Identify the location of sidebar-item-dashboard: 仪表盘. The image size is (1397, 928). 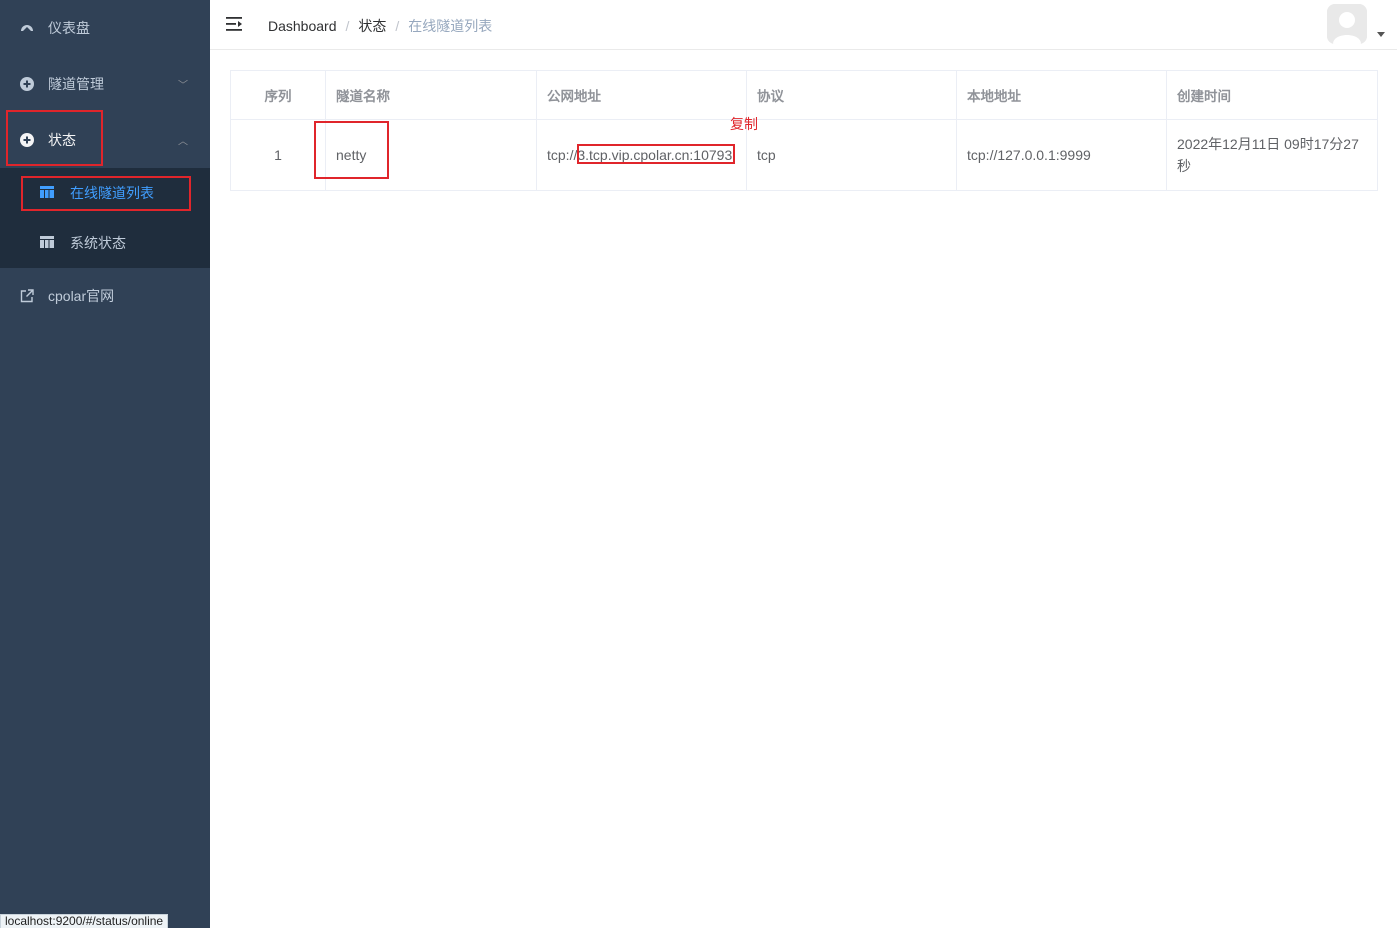
(105, 28).